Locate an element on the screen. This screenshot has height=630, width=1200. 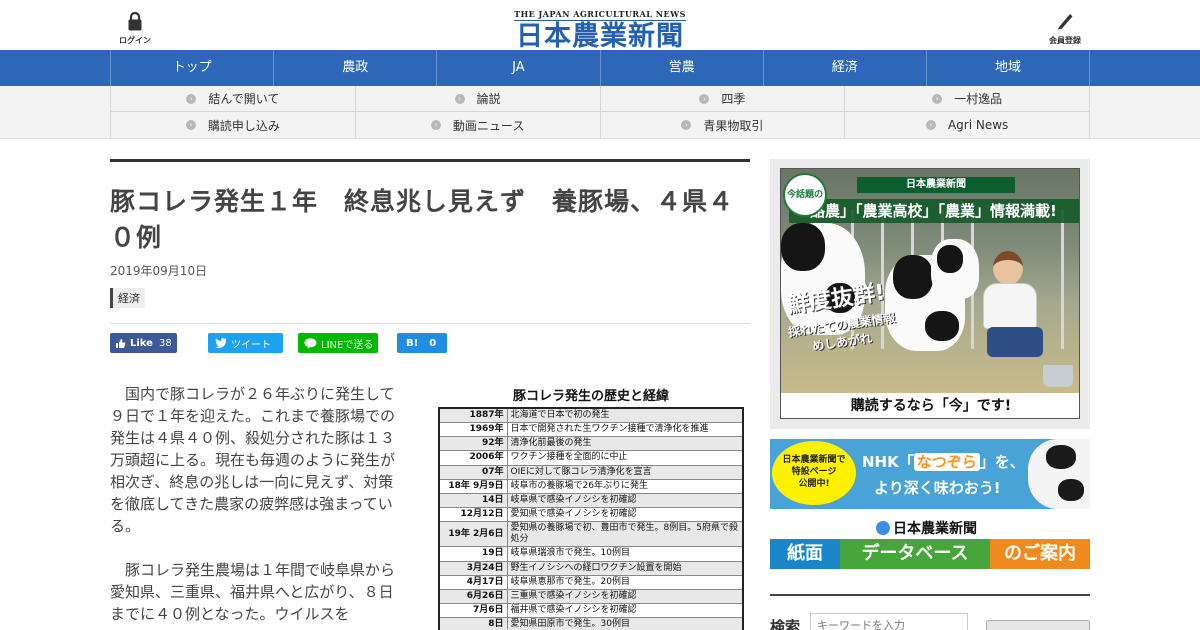
timeline-date: 1969年 is located at coordinates (473, 430).